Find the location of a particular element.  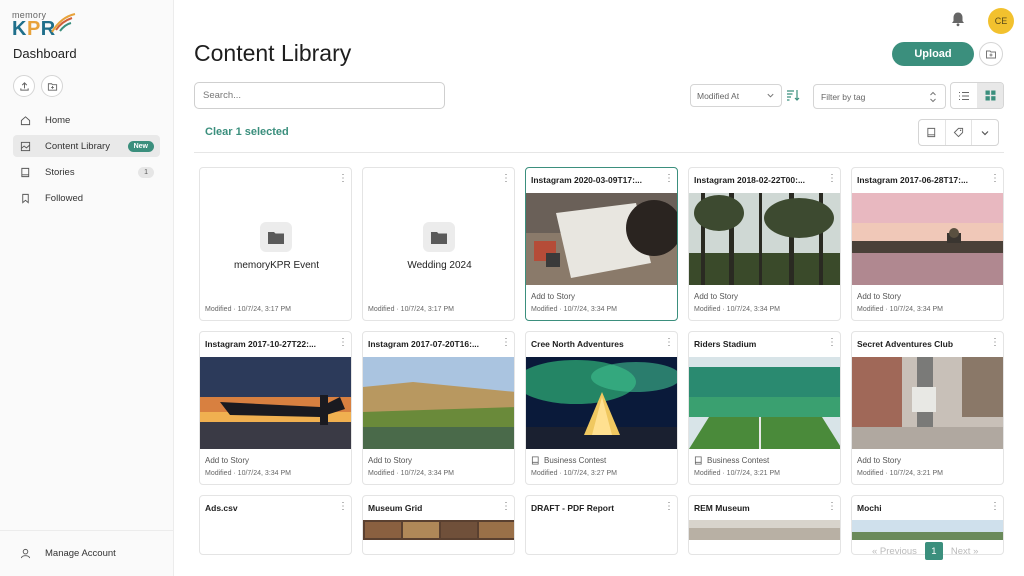

page-title: Content Library is located at coordinates (273, 53).